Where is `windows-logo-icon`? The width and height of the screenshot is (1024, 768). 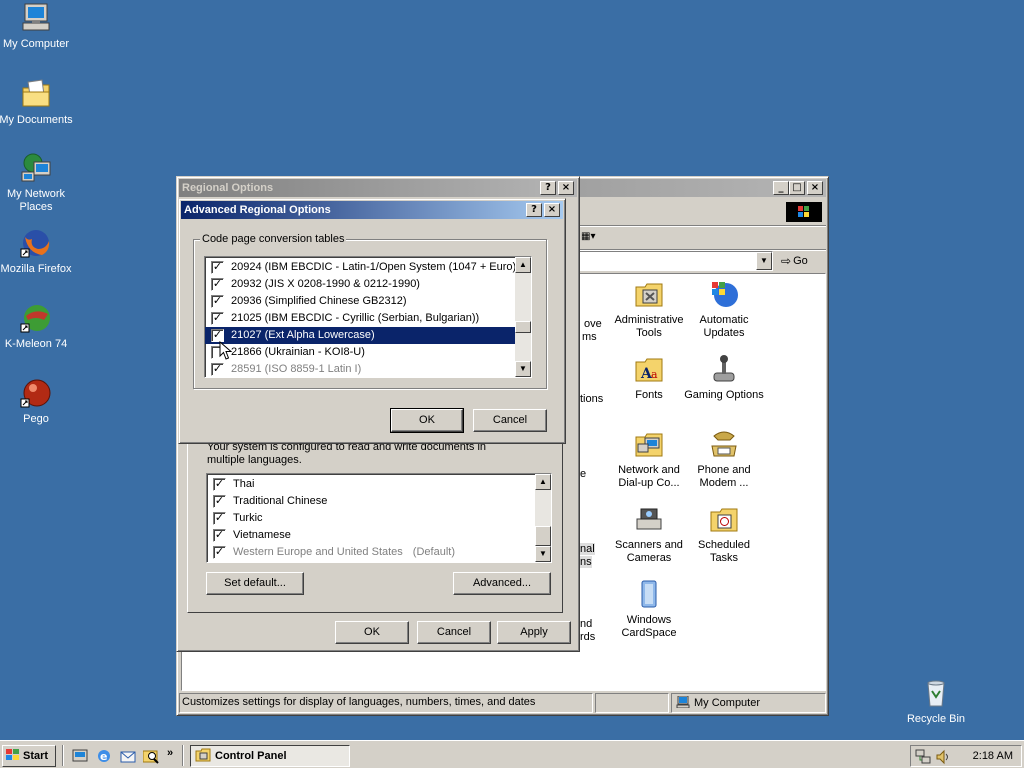 windows-logo-icon is located at coordinates (804, 212).